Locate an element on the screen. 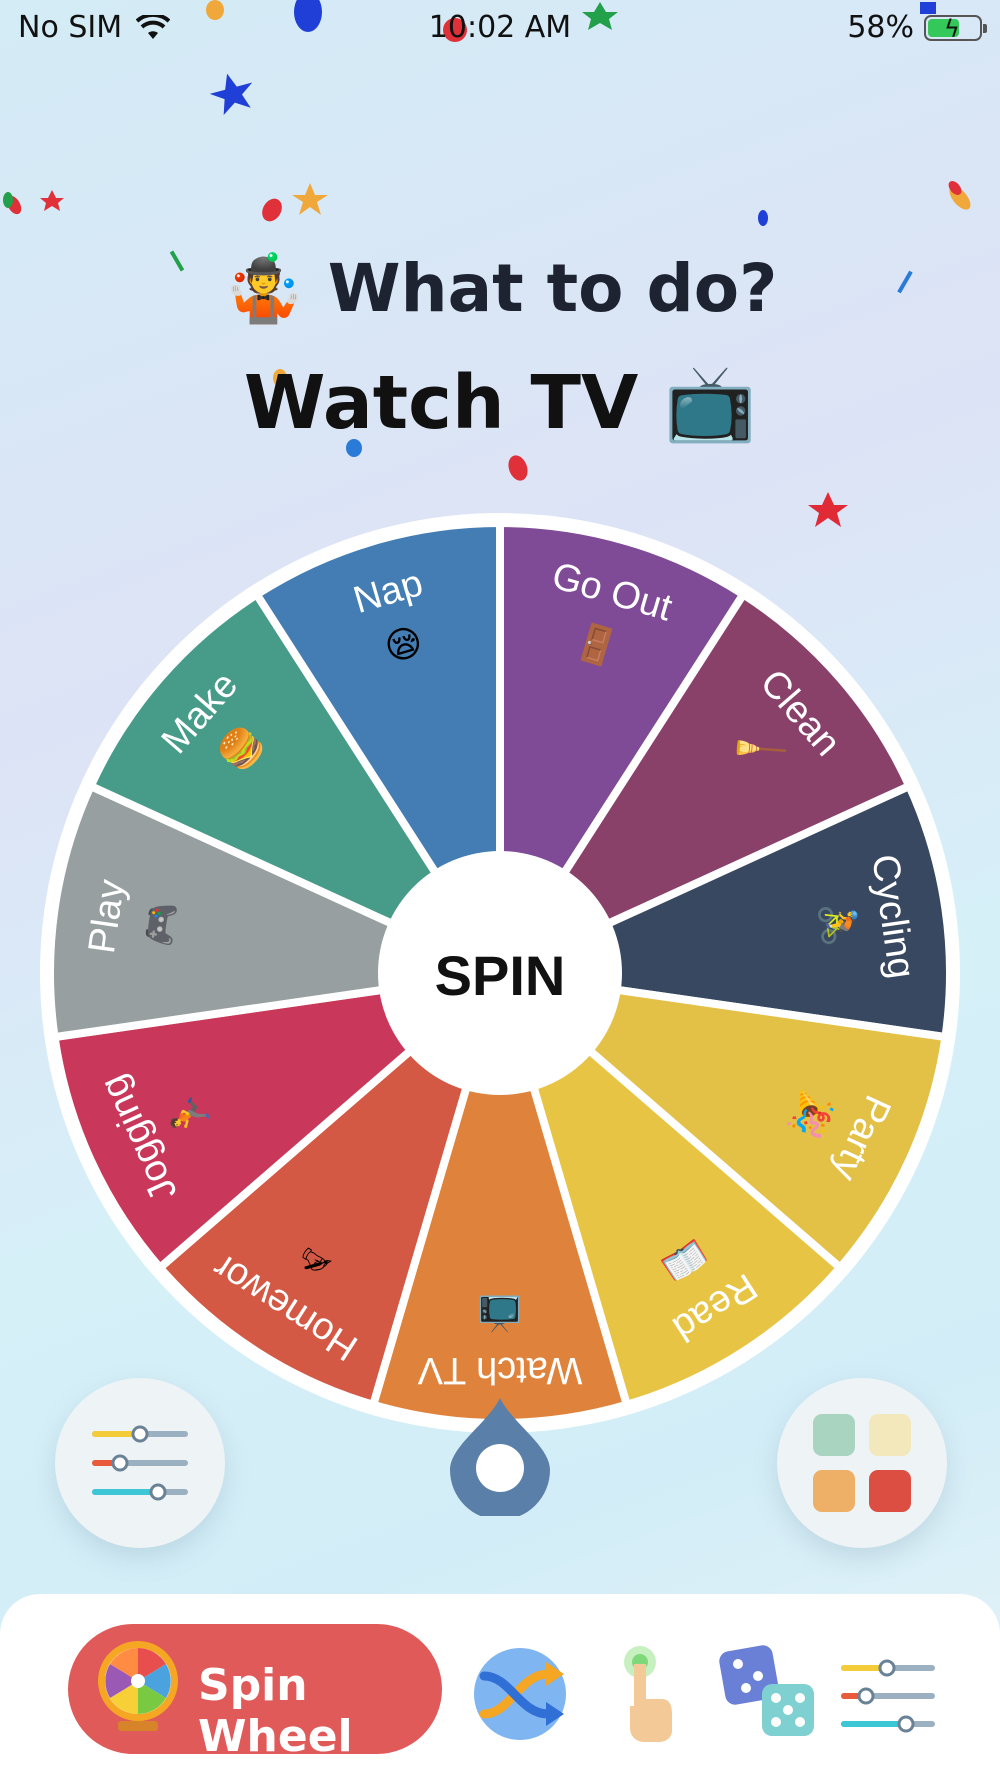 This screenshot has height=1778, width=1000. settings-sliders-icon is located at coordinates (140, 1463).